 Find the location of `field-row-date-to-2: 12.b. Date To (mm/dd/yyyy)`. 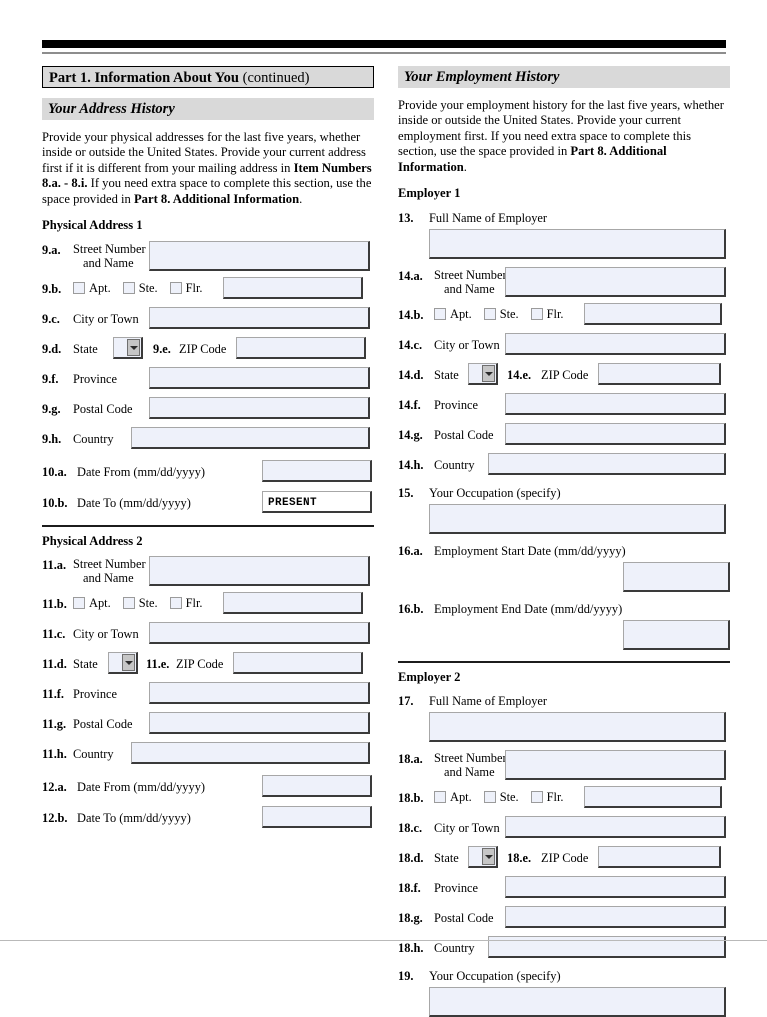

field-row-date-to-2: 12.b. Date To (mm/dd/yyyy) is located at coordinates (208, 817).